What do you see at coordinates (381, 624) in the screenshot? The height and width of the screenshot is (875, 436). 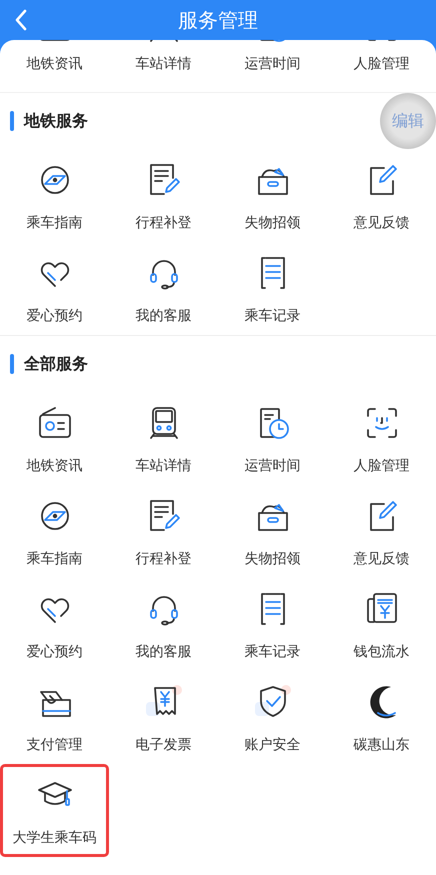 I see `service-item: 钱包流水` at bounding box center [381, 624].